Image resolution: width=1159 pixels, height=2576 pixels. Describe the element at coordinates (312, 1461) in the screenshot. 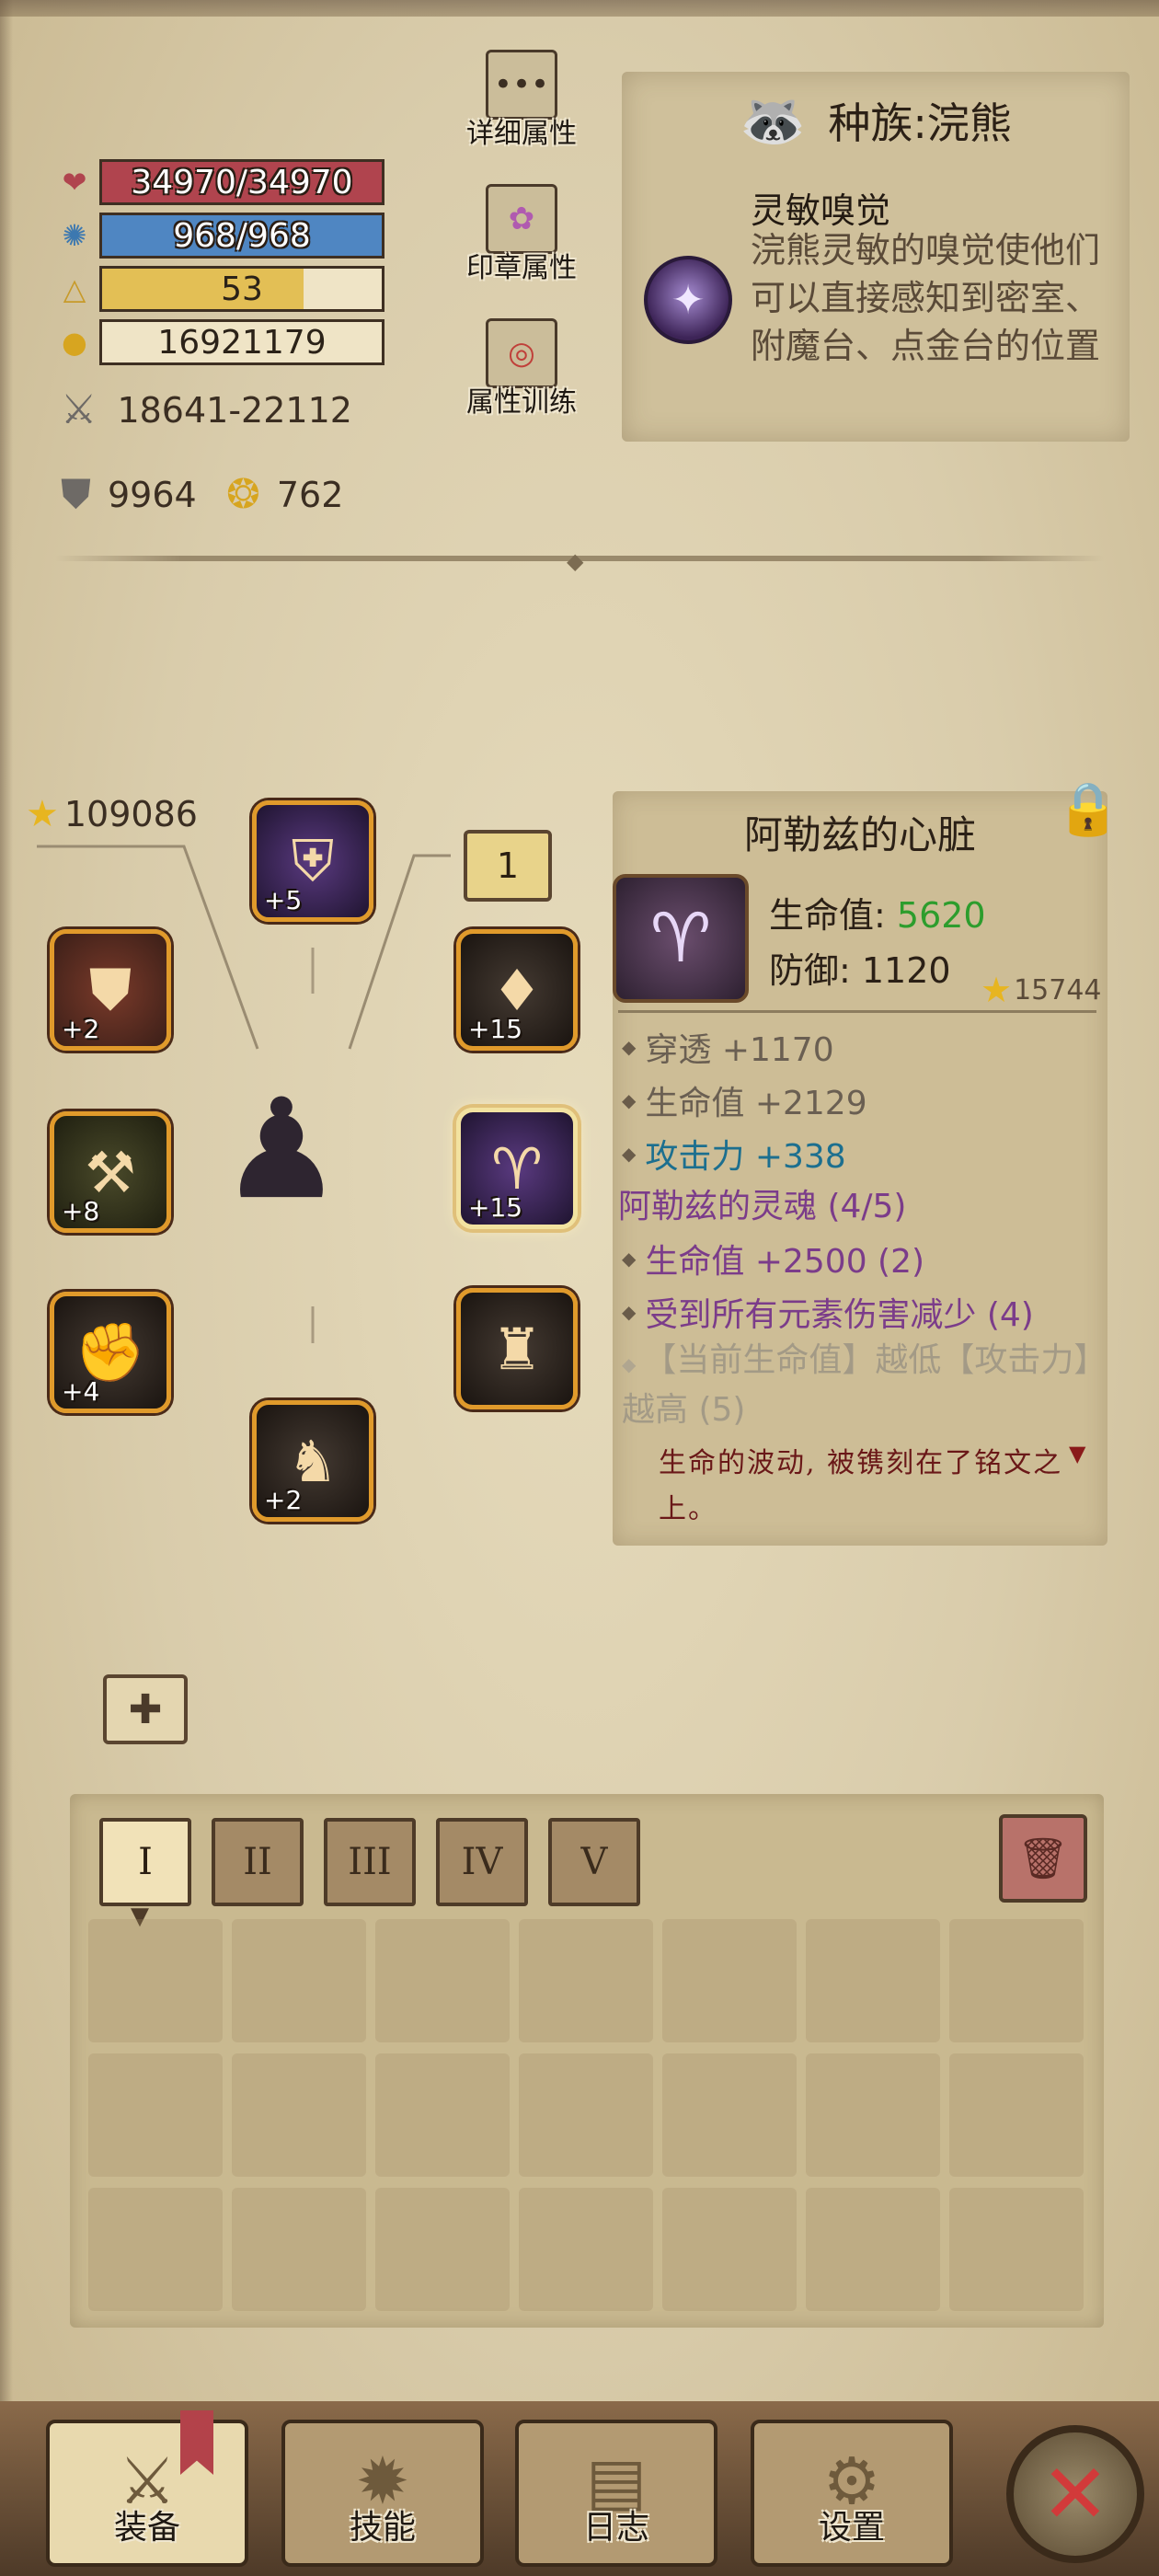

I see `boots-slot: ♞ +2` at that location.